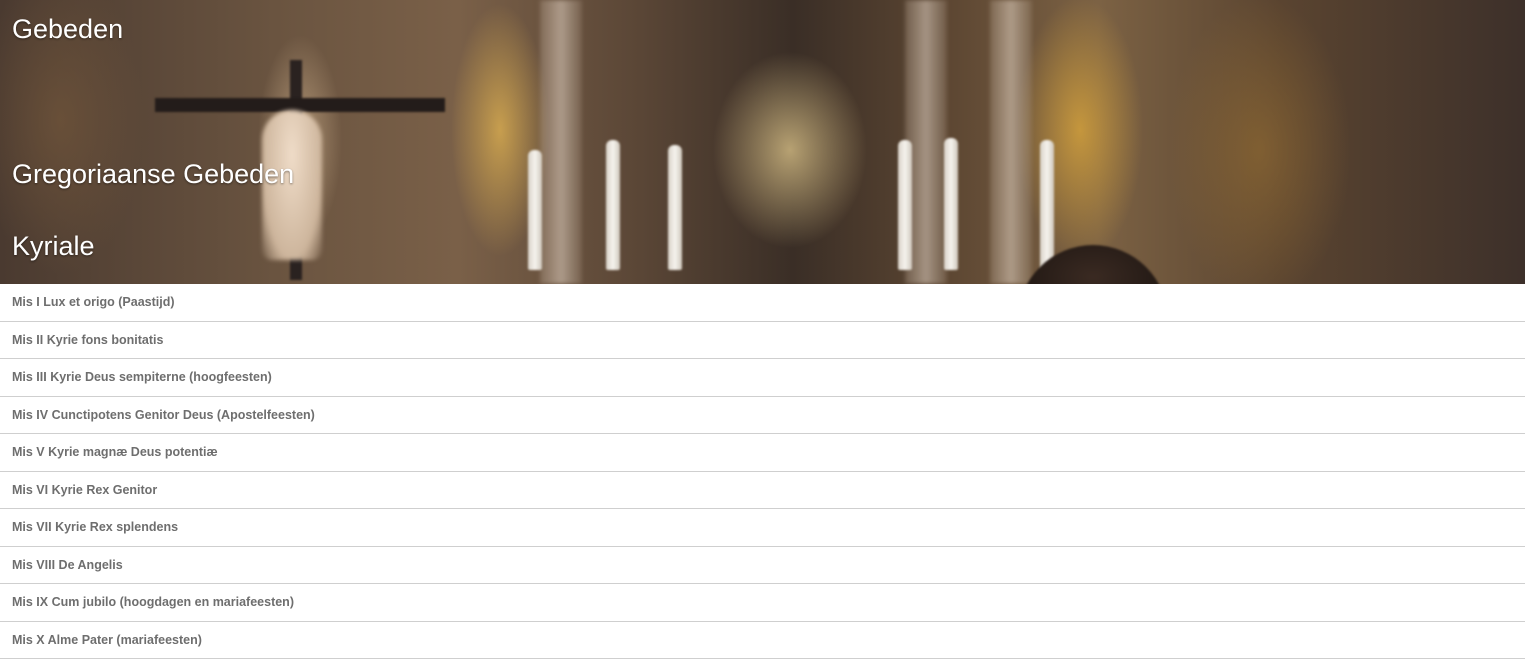 The image size is (1525, 667). What do you see at coordinates (762, 490) in the screenshot?
I see `list-item: Mis VI Kyrie Rex Genitor` at bounding box center [762, 490].